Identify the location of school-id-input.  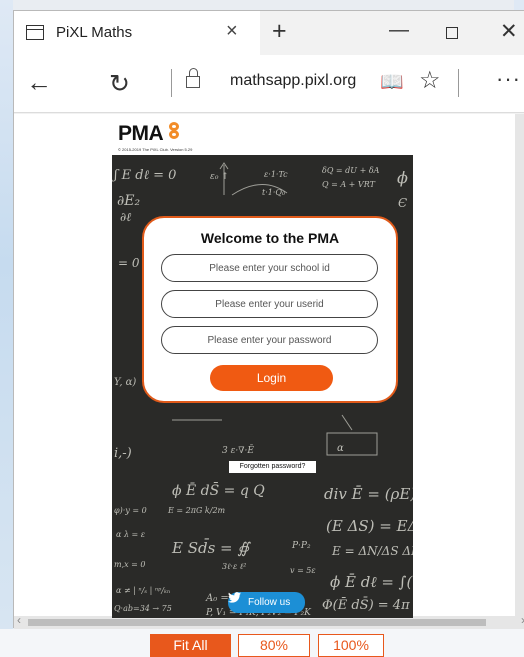
(269, 268).